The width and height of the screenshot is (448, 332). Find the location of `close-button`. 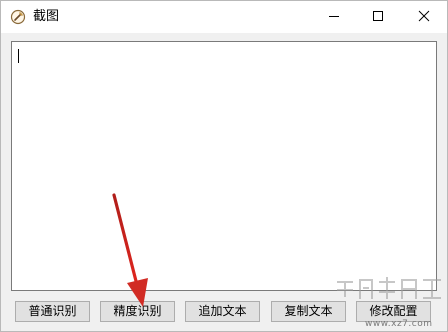

close-button is located at coordinates (424, 16).